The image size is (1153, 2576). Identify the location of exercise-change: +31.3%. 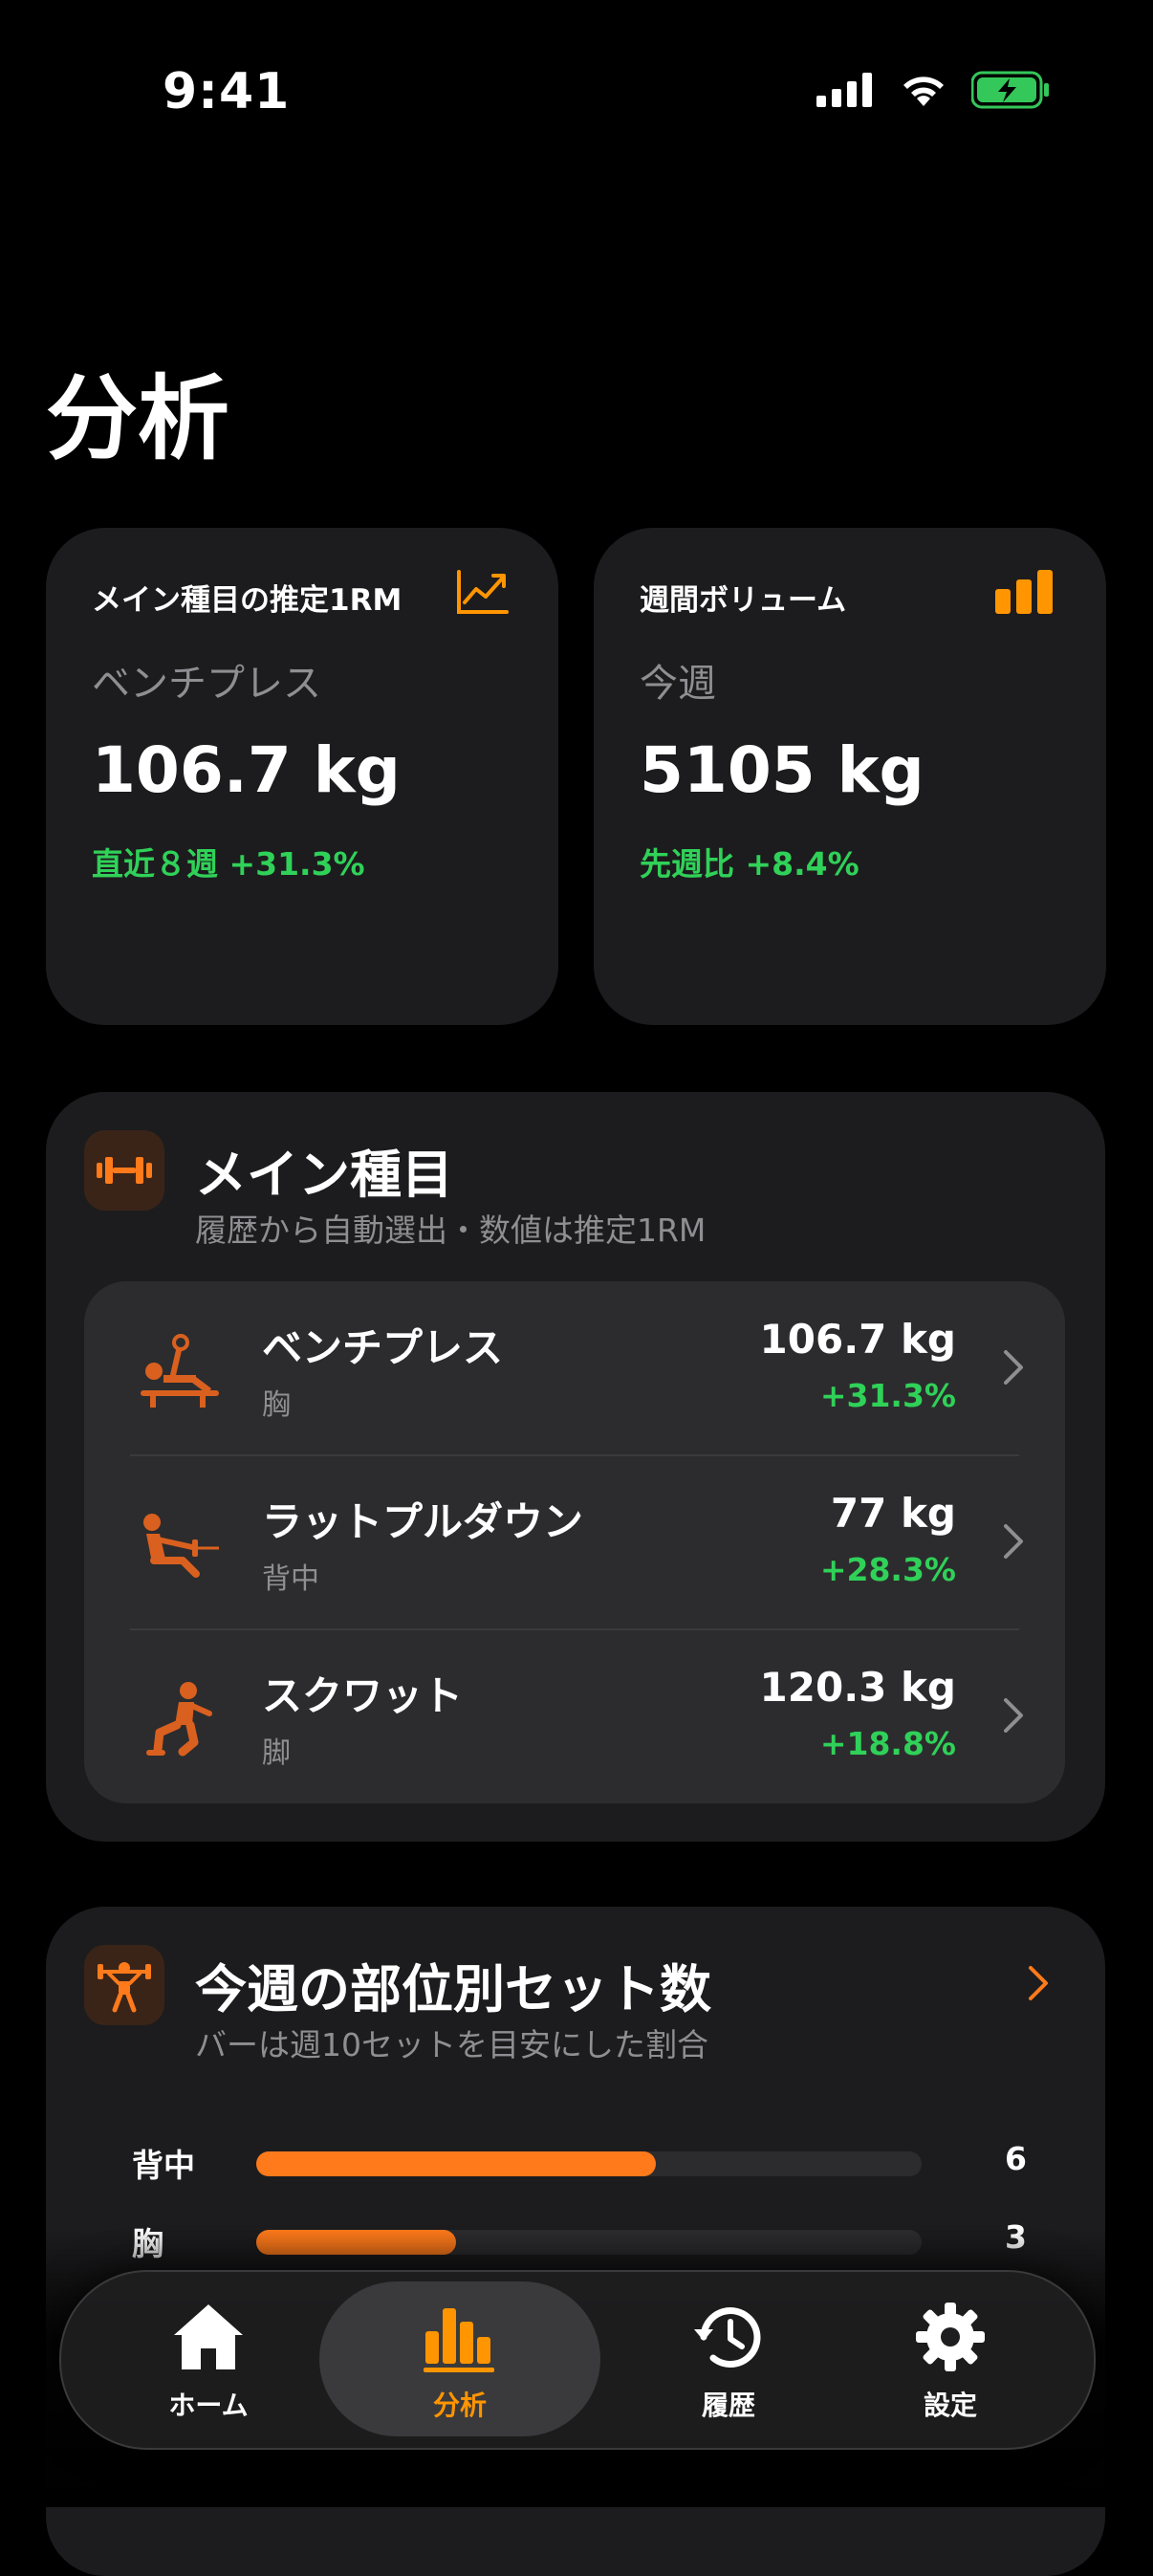
(887, 1395).